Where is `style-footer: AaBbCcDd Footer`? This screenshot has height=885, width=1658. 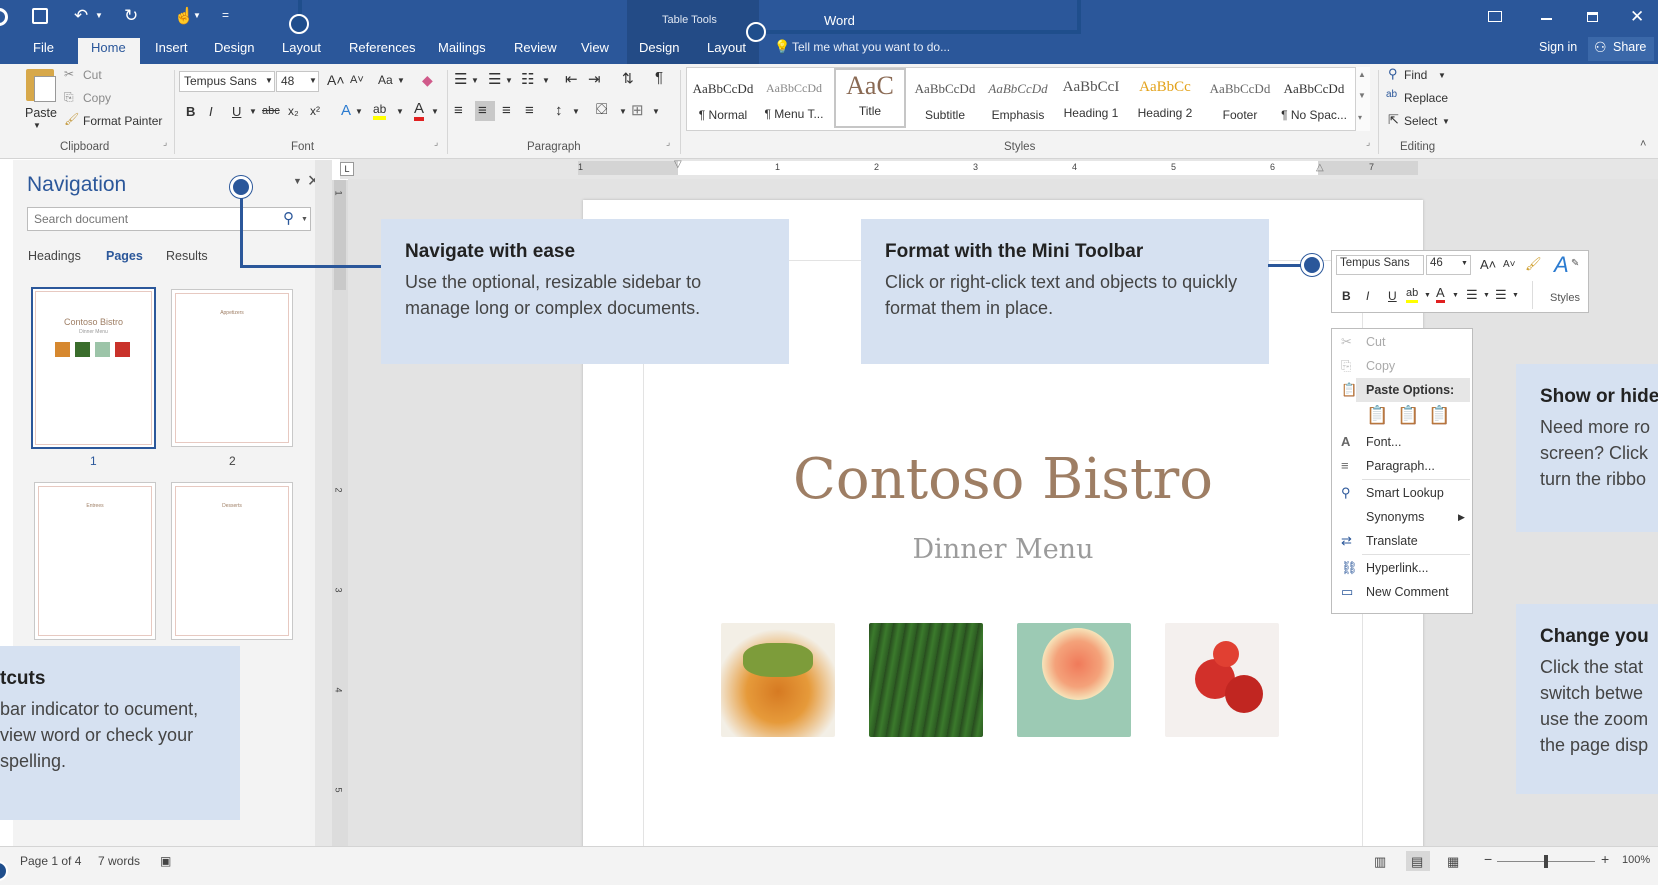
style-footer: AaBbCcDd Footer is located at coordinates (1240, 98).